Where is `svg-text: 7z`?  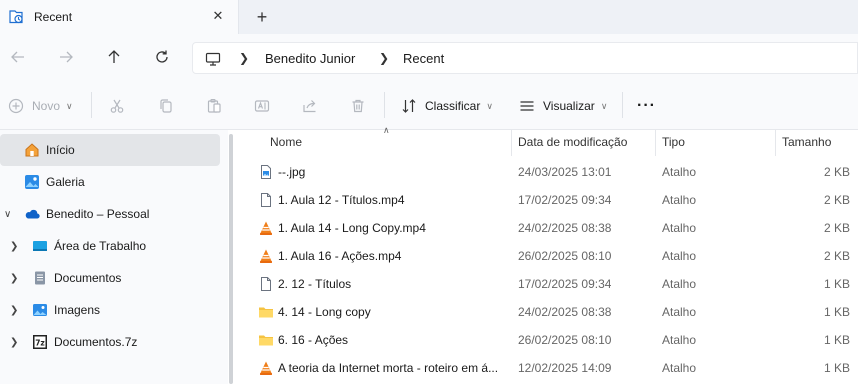
svg-text: 7z is located at coordinates (40, 343).